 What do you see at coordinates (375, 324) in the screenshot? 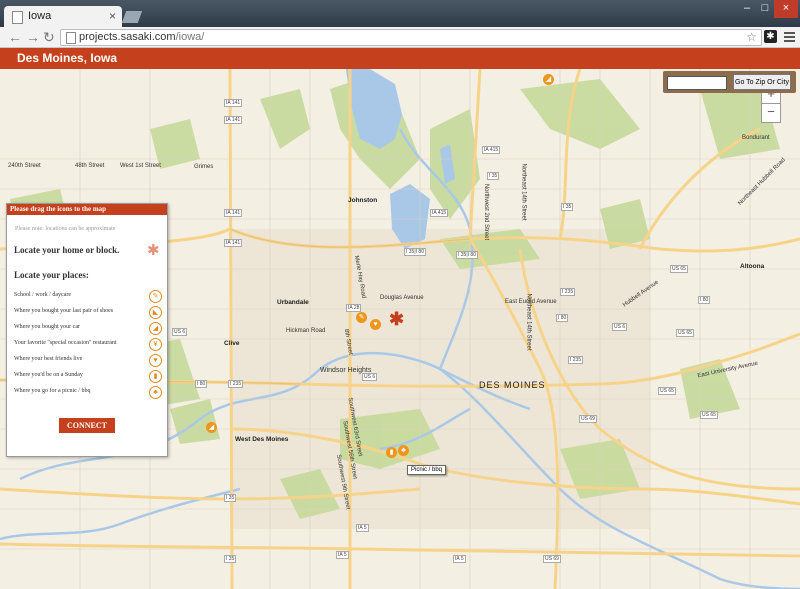
I see `heart-marker: ♥` at bounding box center [375, 324].